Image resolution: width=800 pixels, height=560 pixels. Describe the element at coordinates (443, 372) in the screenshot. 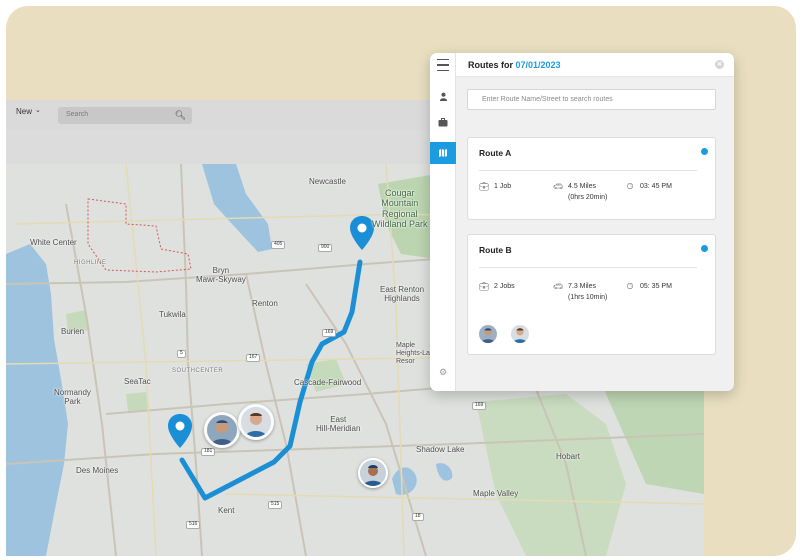

I see `gear-icon: ⚙` at that location.